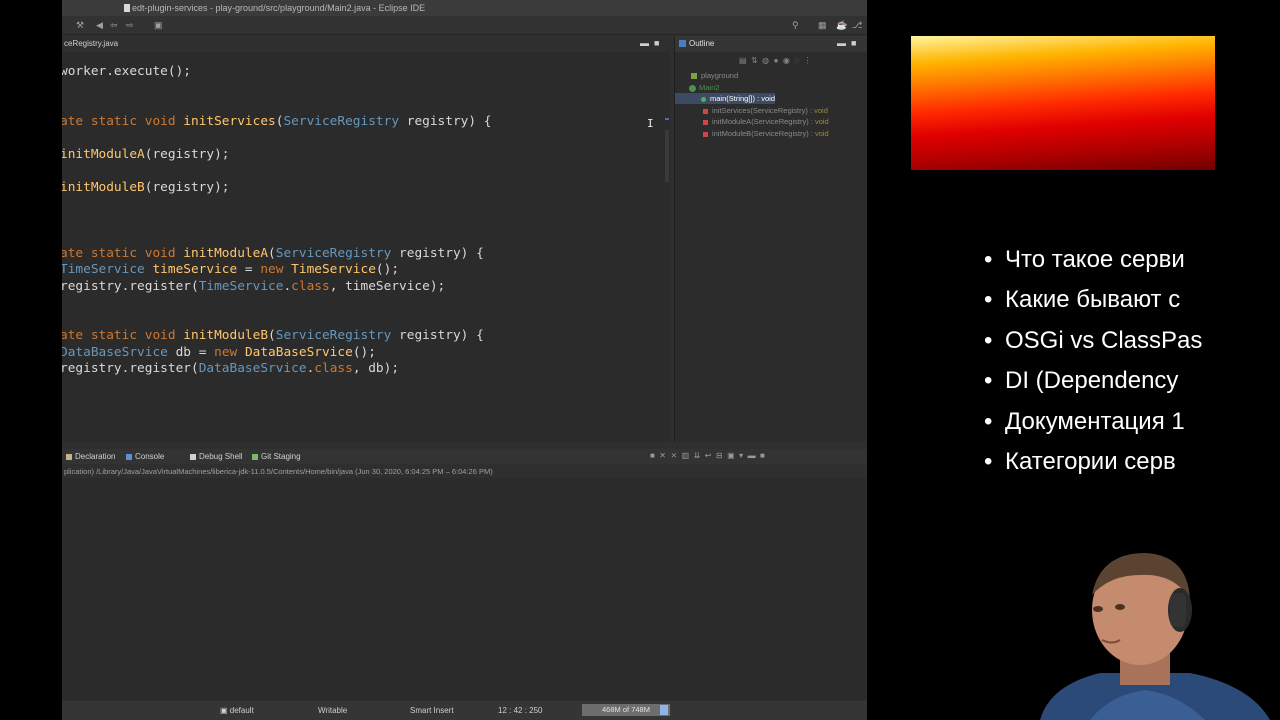 The height and width of the screenshot is (720, 1280). I want to click on code-token: (registry);, so click(187, 187).